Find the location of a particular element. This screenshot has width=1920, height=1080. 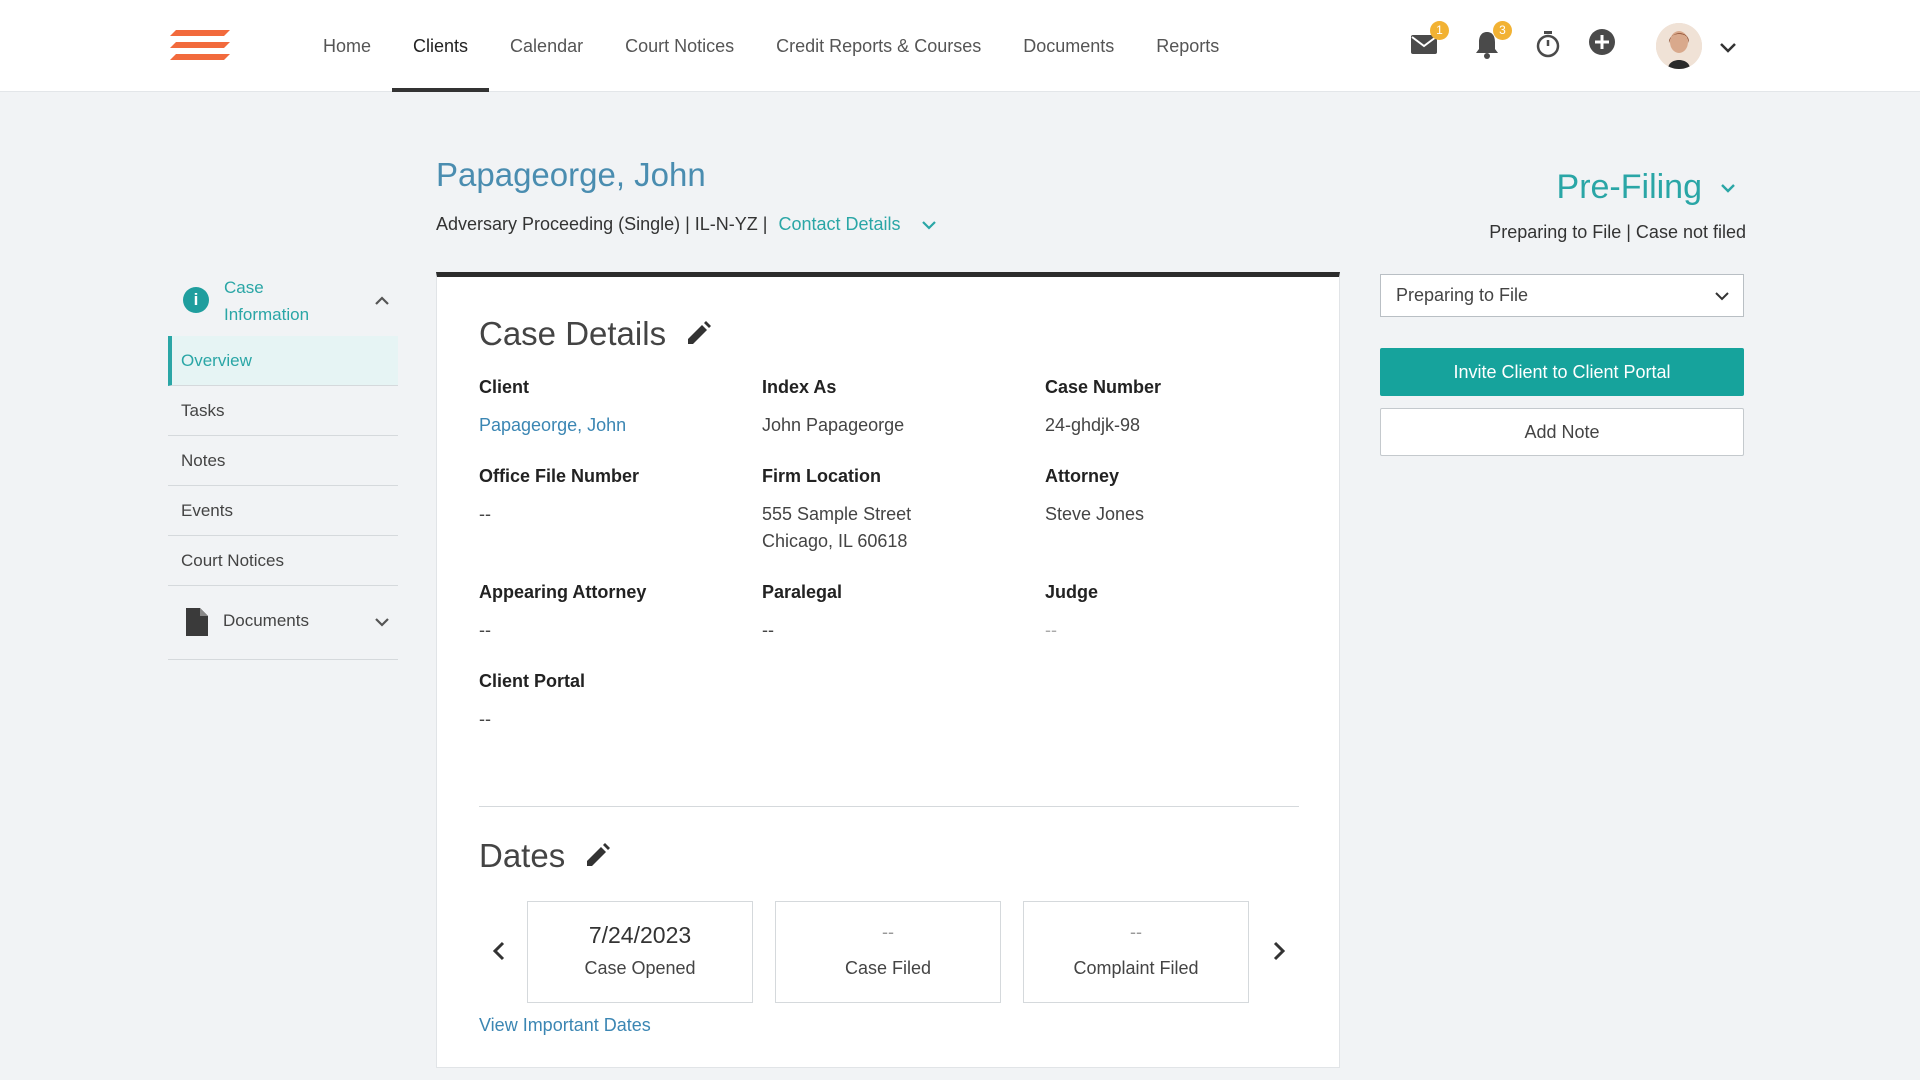

case-stage-select: Preparing to File is located at coordinates (1562, 295).